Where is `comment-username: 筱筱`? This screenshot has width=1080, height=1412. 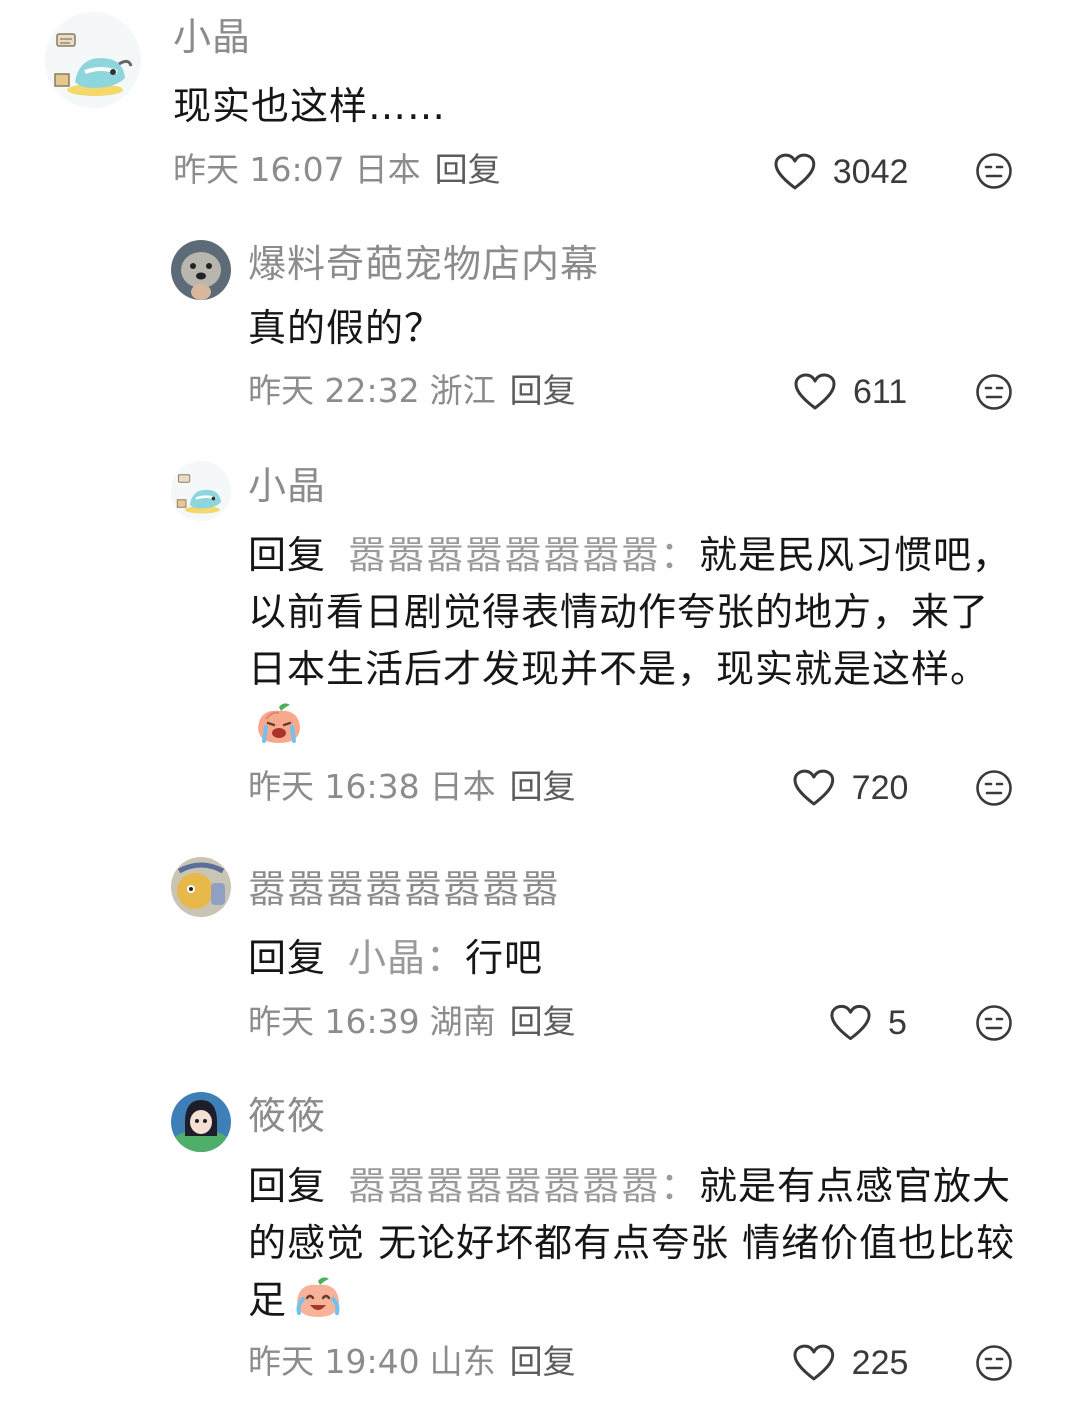 comment-username: 筱筱 is located at coordinates (287, 1116).